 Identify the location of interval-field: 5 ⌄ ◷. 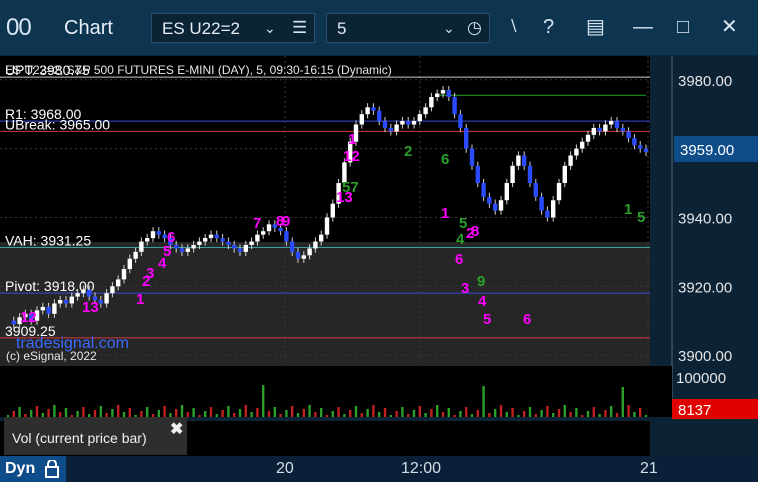
(408, 28).